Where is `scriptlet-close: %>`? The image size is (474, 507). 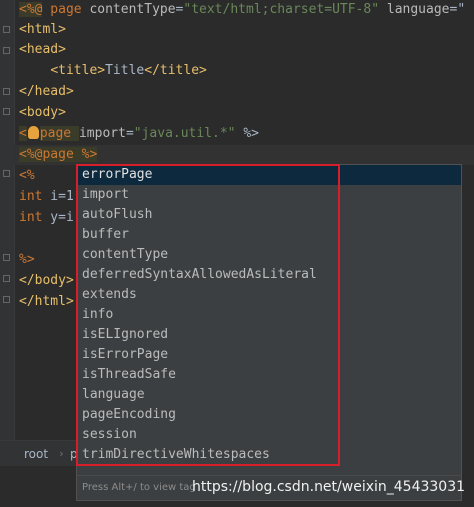
scriptlet-close: %> is located at coordinates (27, 259).